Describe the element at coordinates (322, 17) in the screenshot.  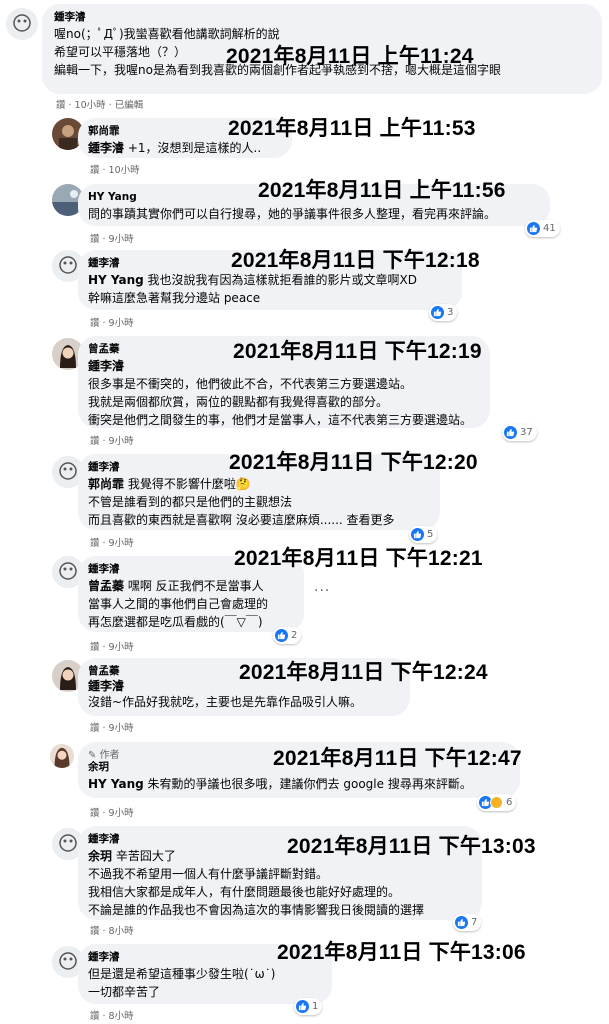
I see `commenter-name: 鍾李濬` at that location.